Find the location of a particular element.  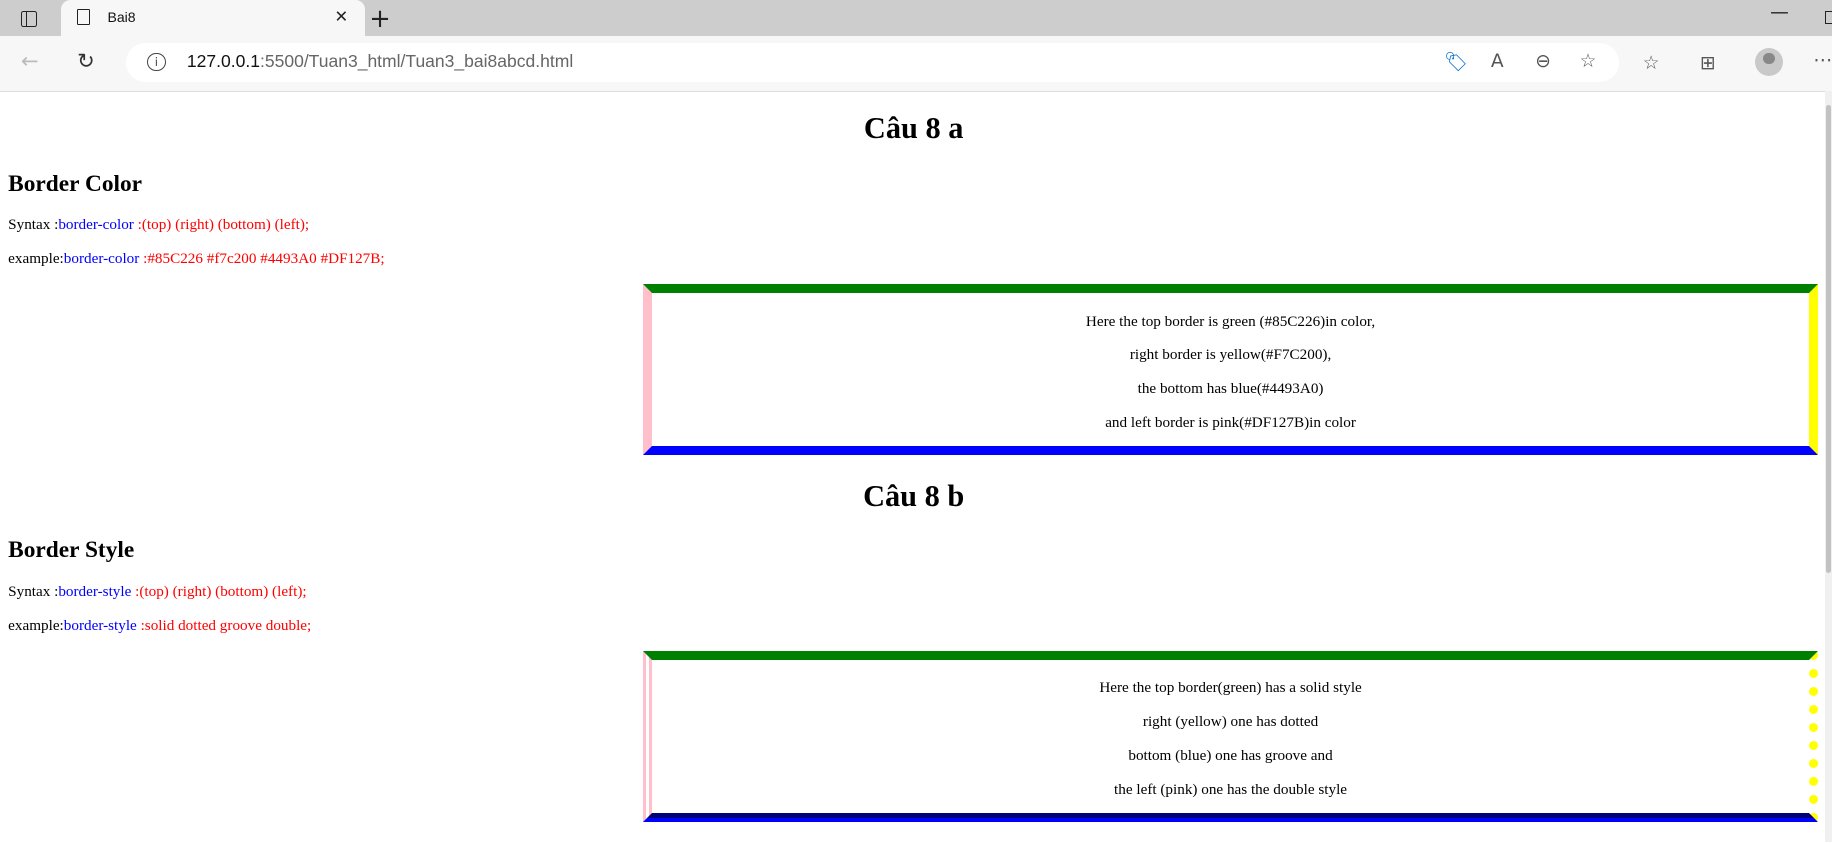

tab-bai8: Bai8 ✕ is located at coordinates (212, 18).